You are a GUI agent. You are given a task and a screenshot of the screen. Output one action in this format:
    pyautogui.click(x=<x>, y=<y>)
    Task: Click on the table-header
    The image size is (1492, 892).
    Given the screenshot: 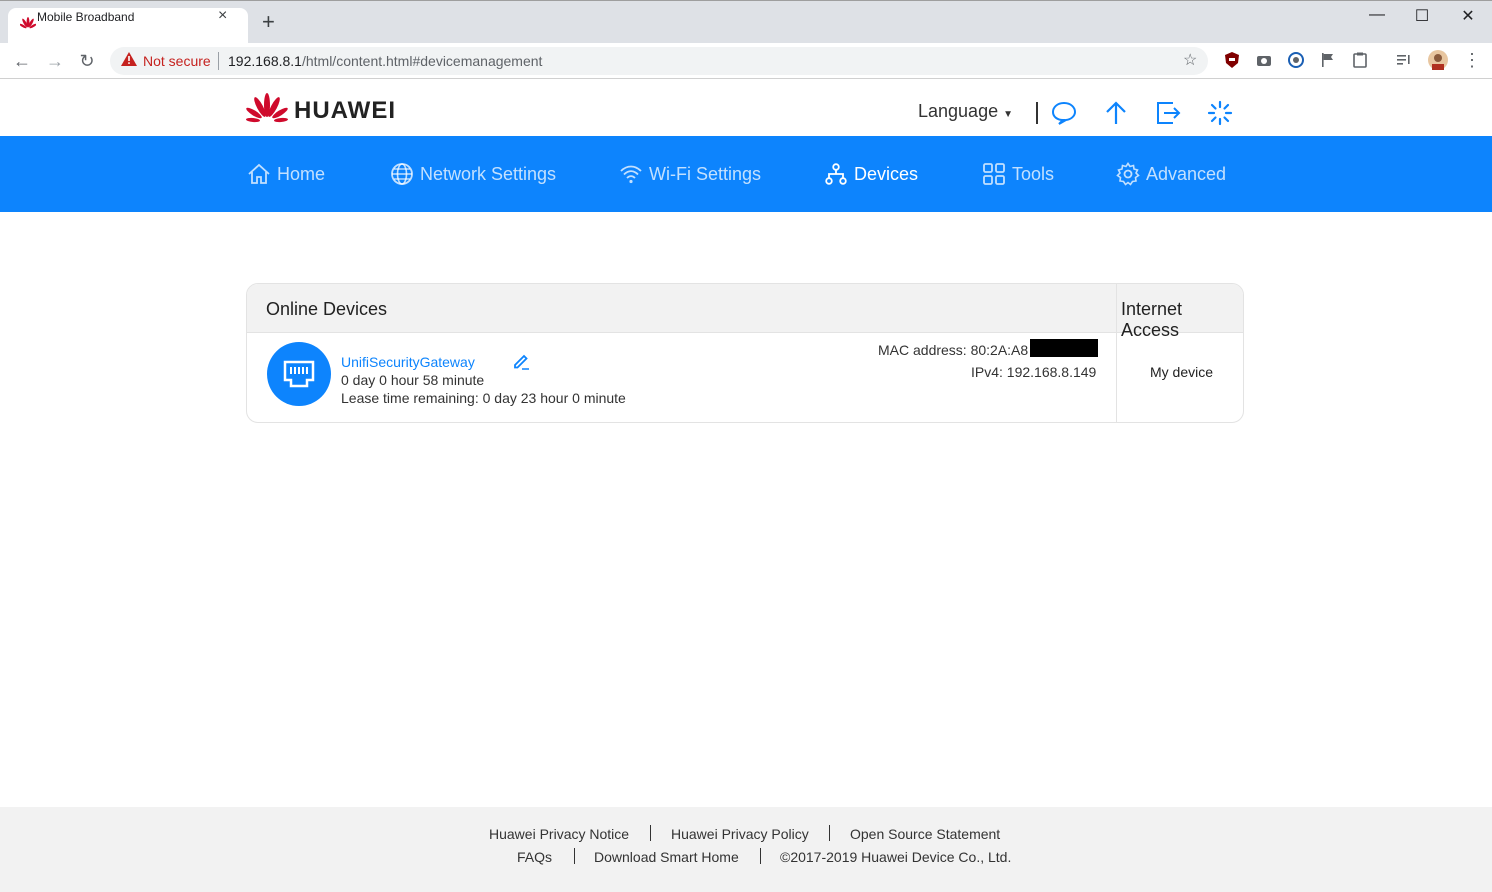 What is the action you would take?
    pyautogui.click(x=745, y=308)
    